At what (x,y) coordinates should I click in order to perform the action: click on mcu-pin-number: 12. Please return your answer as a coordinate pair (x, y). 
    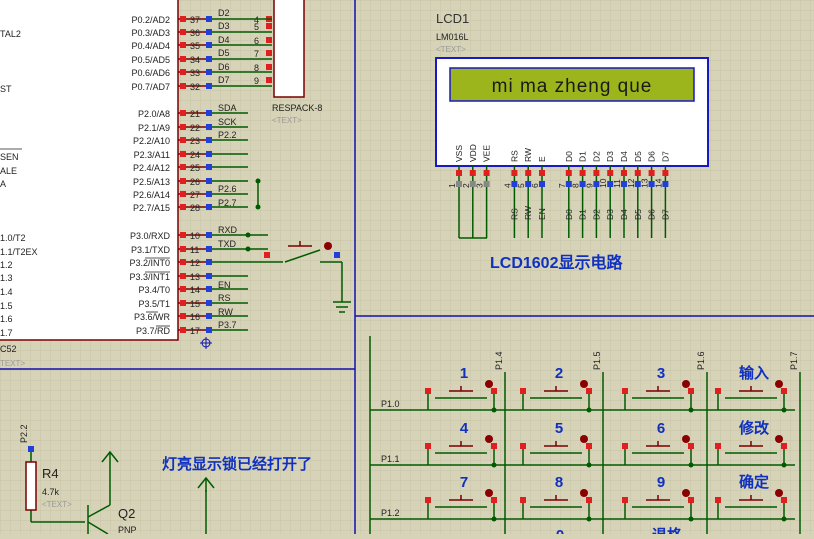
    Looking at the image, I should click on (195, 263).